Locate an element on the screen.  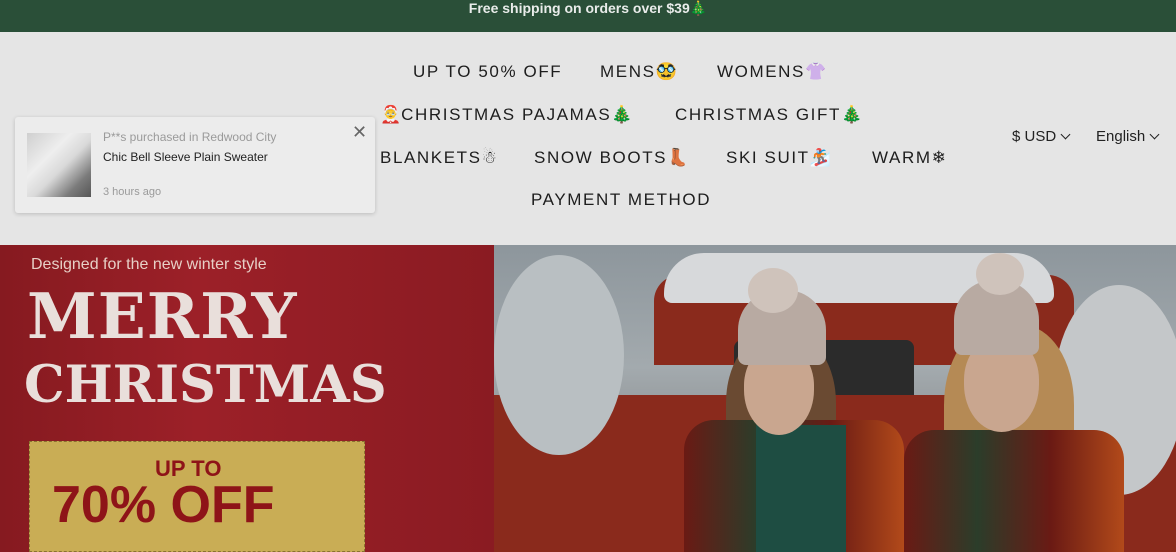
nav-item-label: CHRISTMAS PAJAMAS is located at coordinates (506, 114).